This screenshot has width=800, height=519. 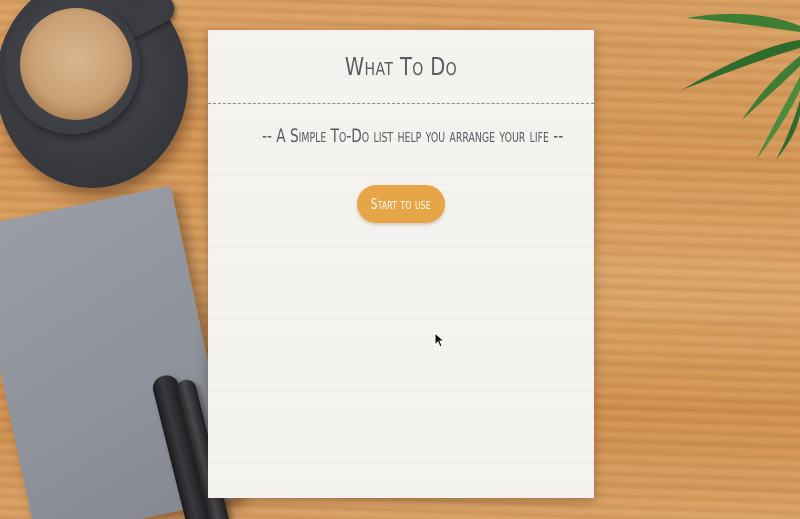 I want to click on coffee-cup, so click(x=72, y=67).